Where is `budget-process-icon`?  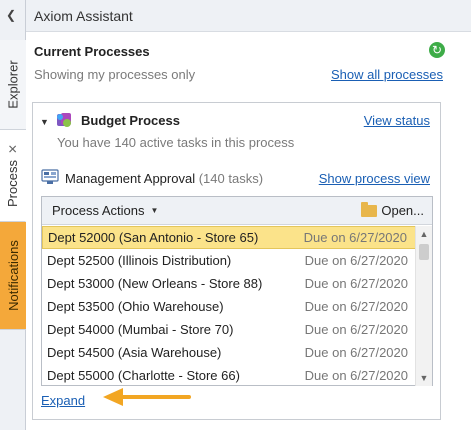 budget-process-icon is located at coordinates (64, 120).